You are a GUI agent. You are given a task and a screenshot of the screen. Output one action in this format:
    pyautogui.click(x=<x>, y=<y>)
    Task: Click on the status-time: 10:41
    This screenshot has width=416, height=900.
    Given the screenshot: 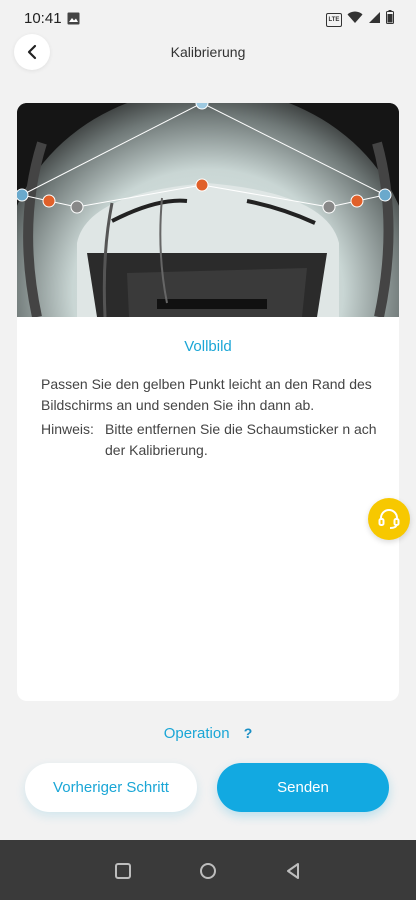 What is the action you would take?
    pyautogui.click(x=43, y=18)
    